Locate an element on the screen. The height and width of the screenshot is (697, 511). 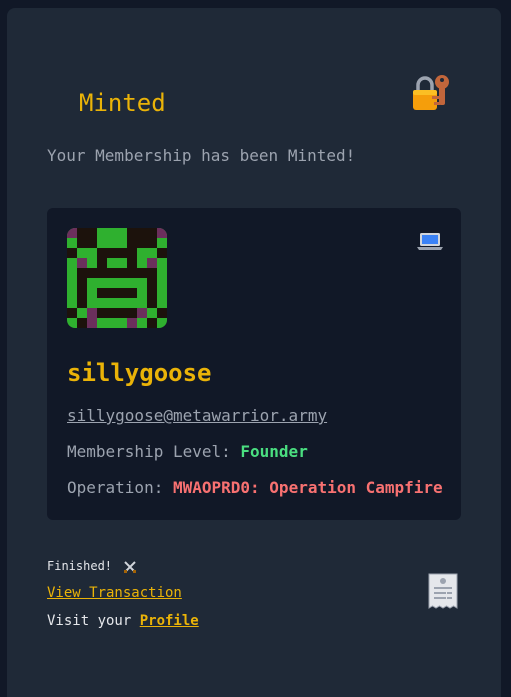
page-title: Minted is located at coordinates (122, 103).